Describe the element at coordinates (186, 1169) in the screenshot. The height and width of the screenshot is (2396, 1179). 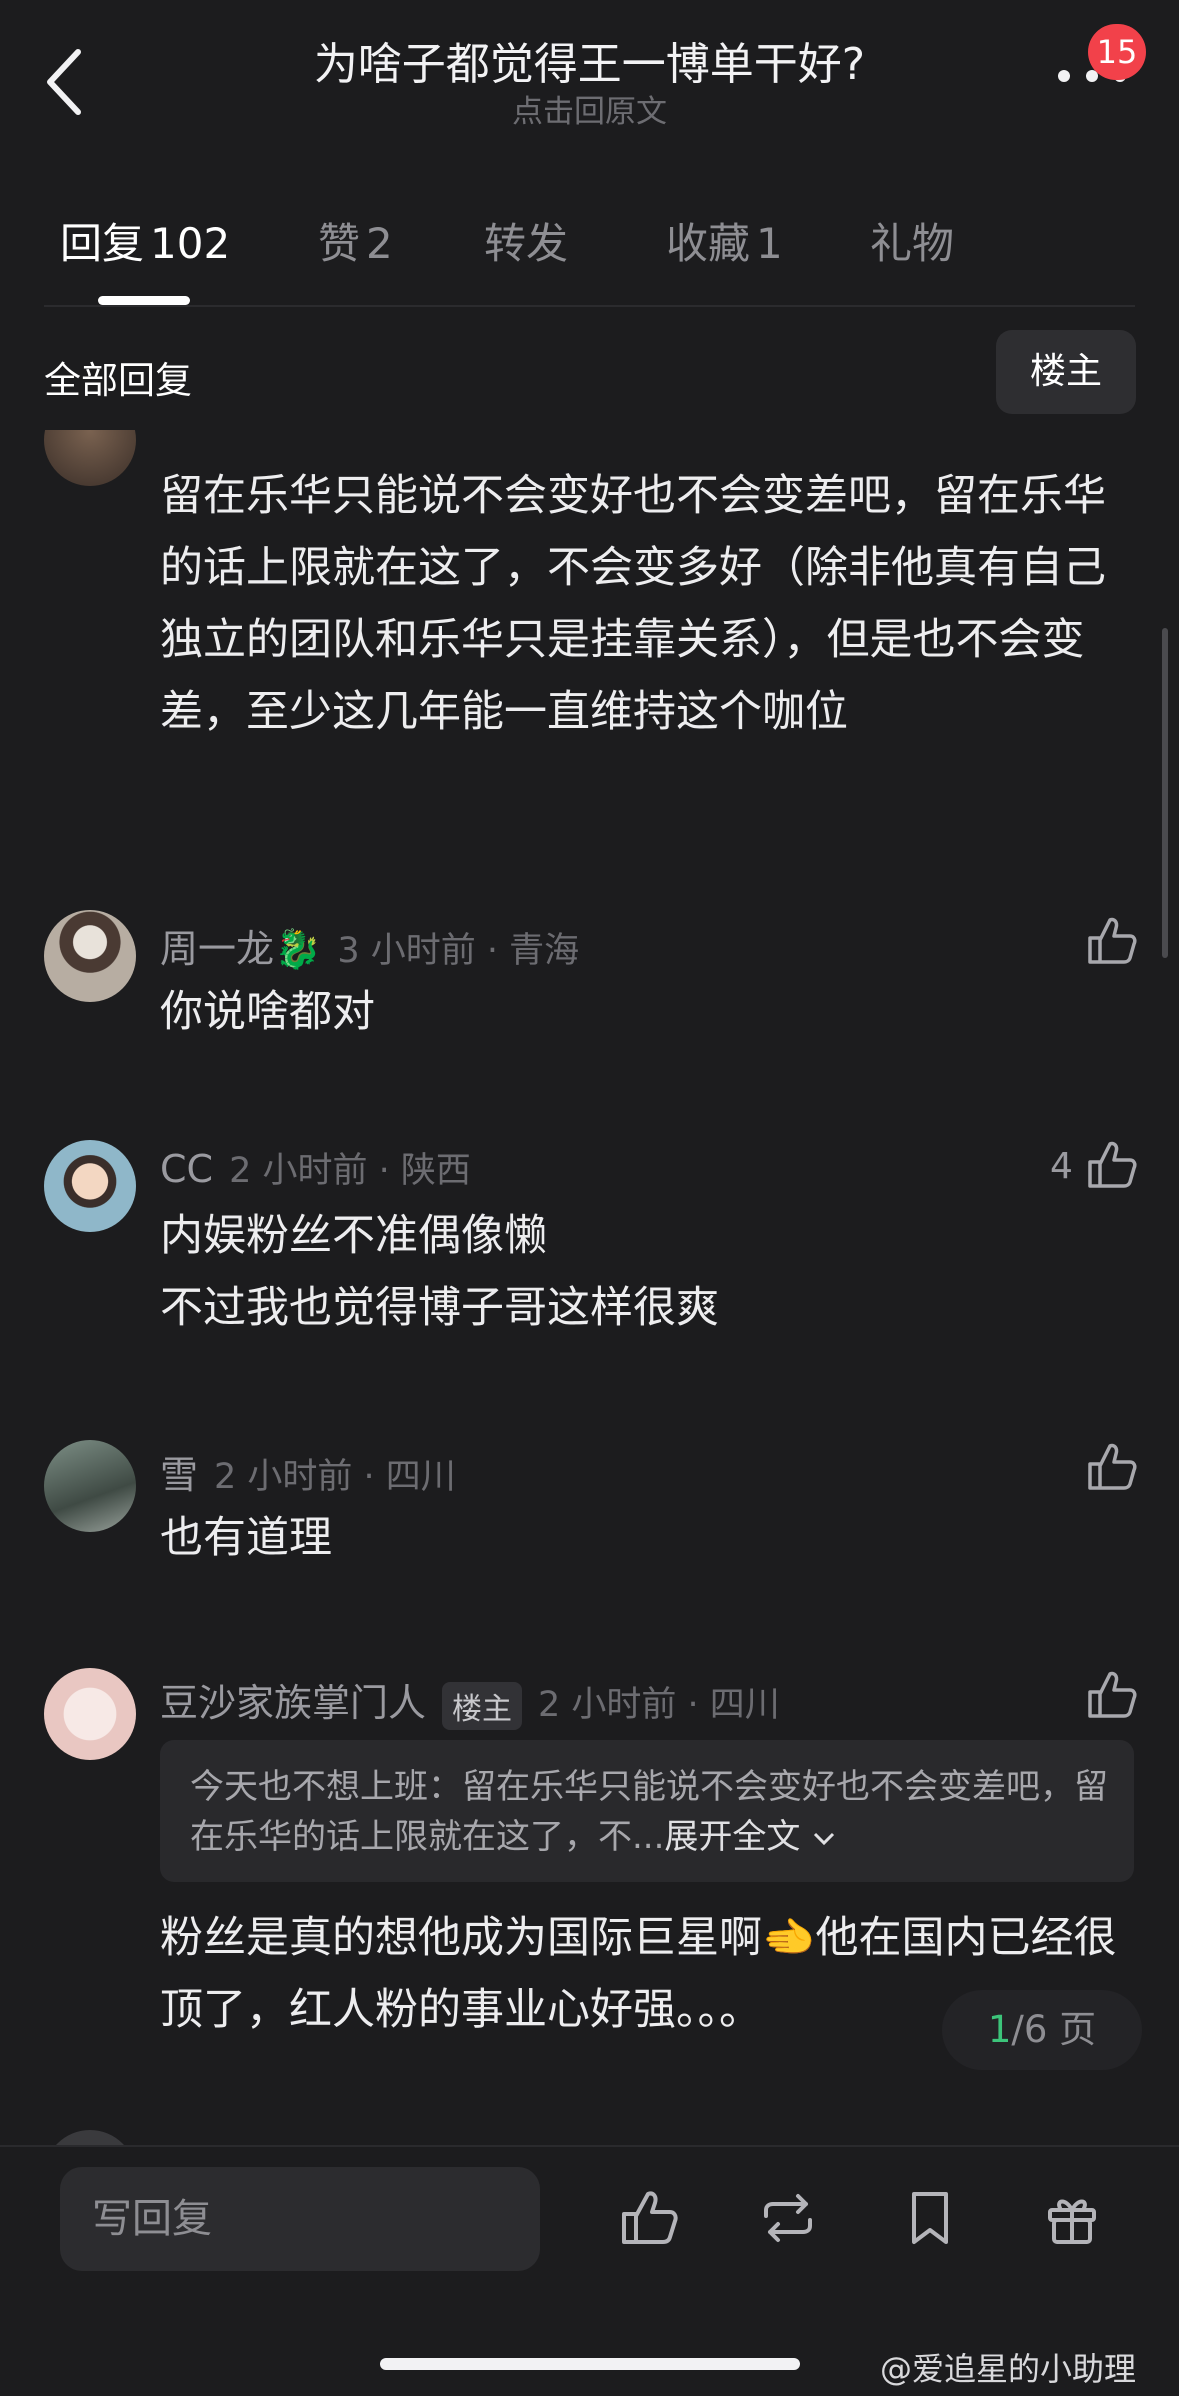
I see `username: CC` at that location.